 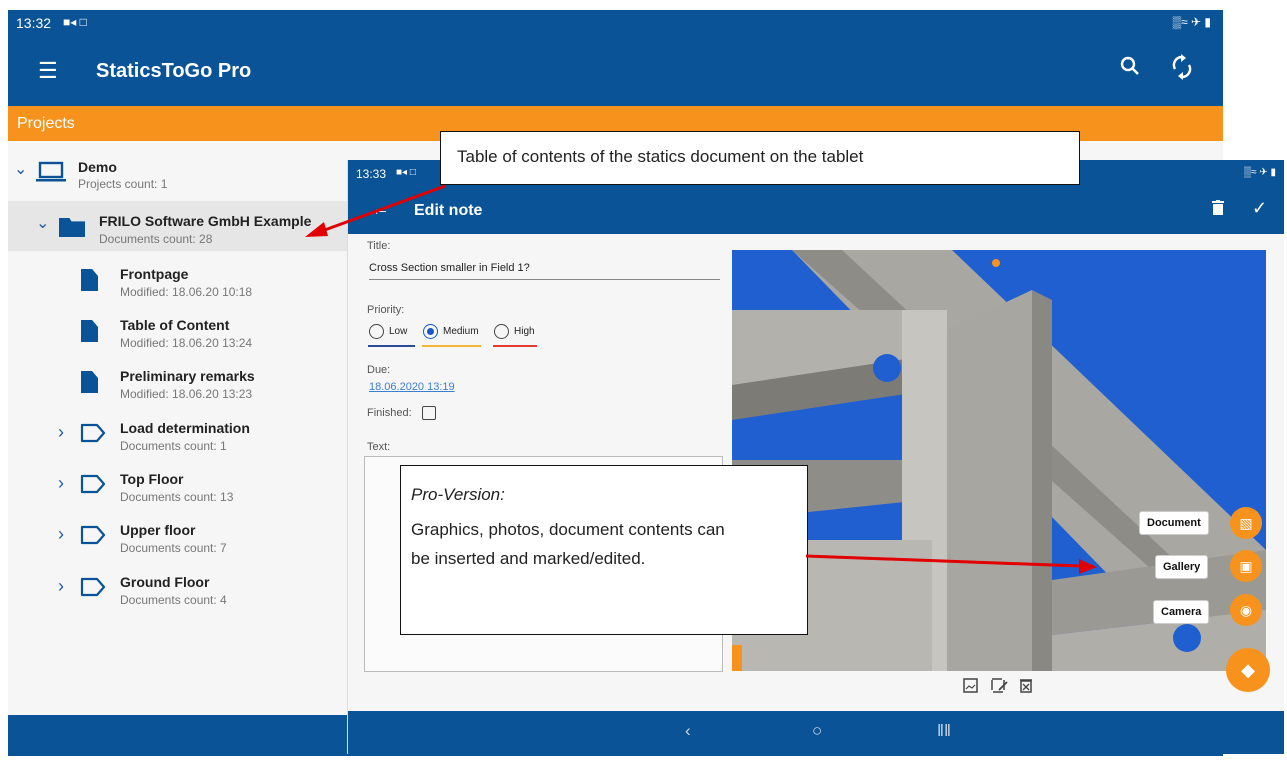 I want to click on toc-arrow-head, so click(x=316, y=229).